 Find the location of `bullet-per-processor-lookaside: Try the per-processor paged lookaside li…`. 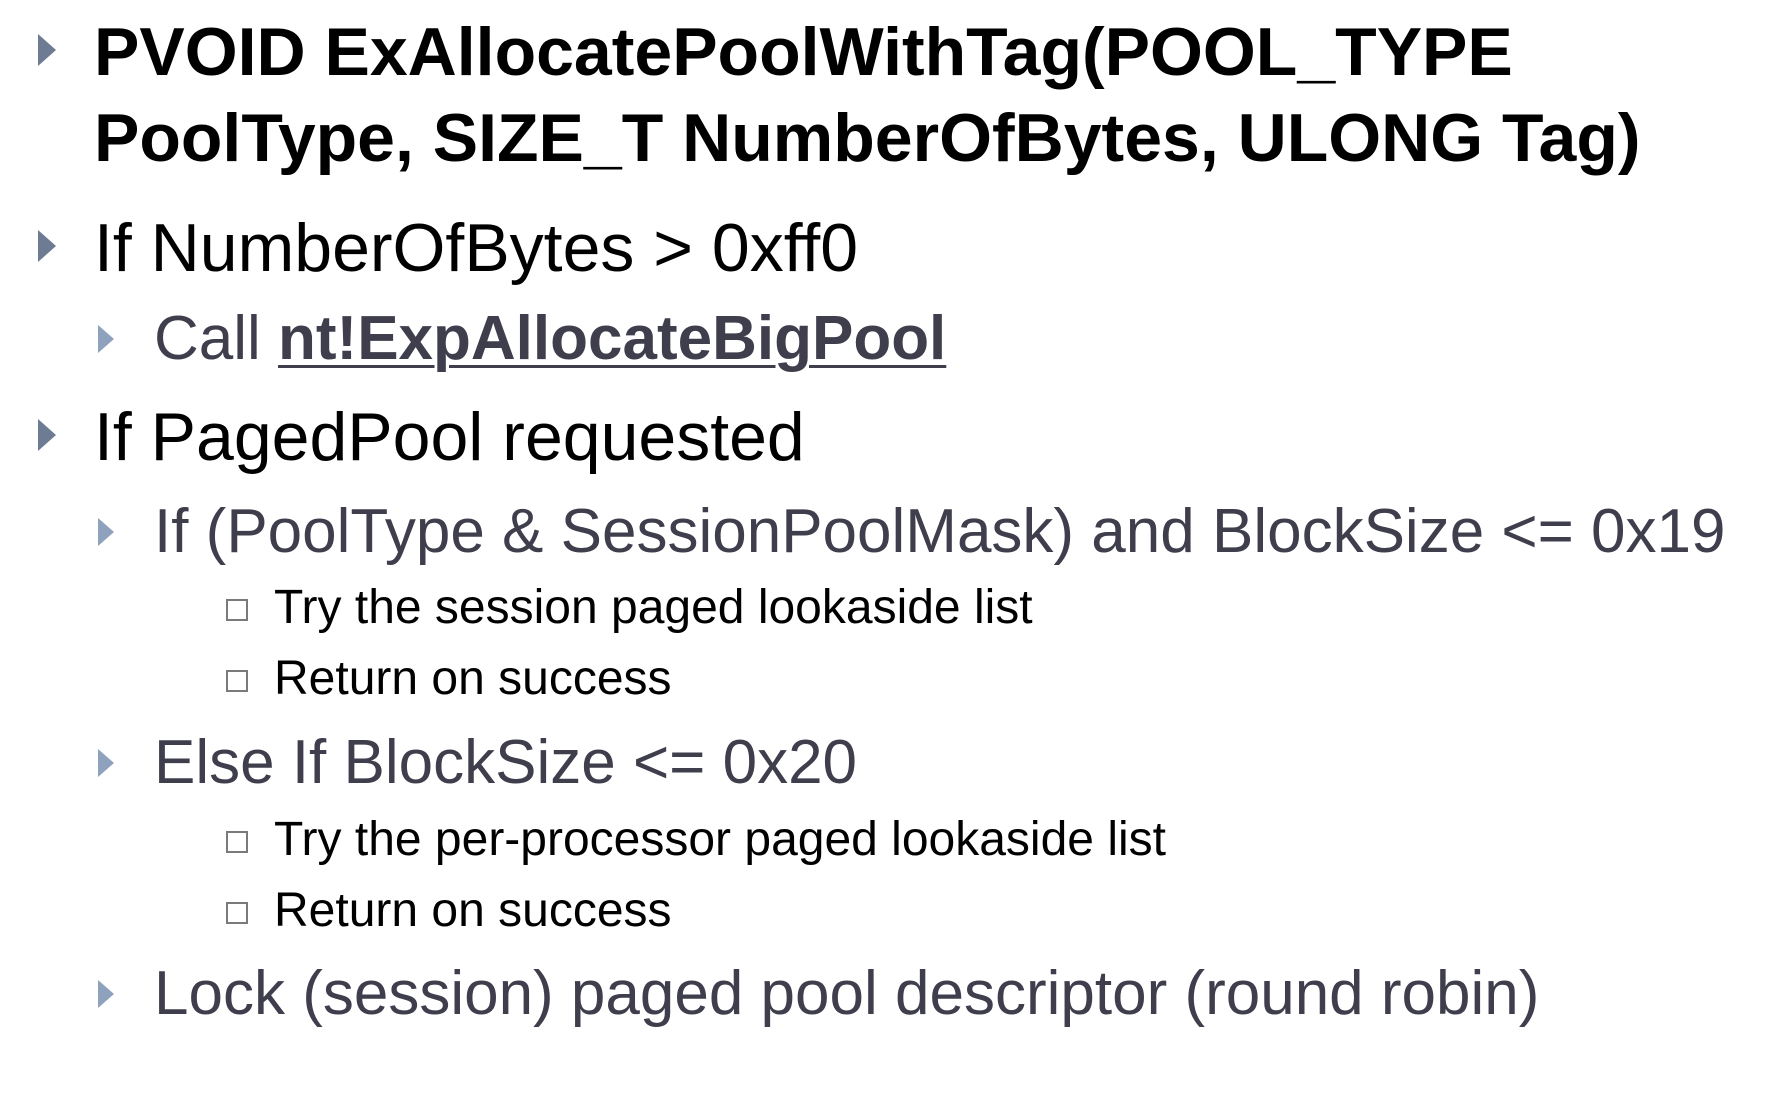

bullet-per-processor-lookaside: Try the per-processor paged lookaside li… is located at coordinates (720, 839).